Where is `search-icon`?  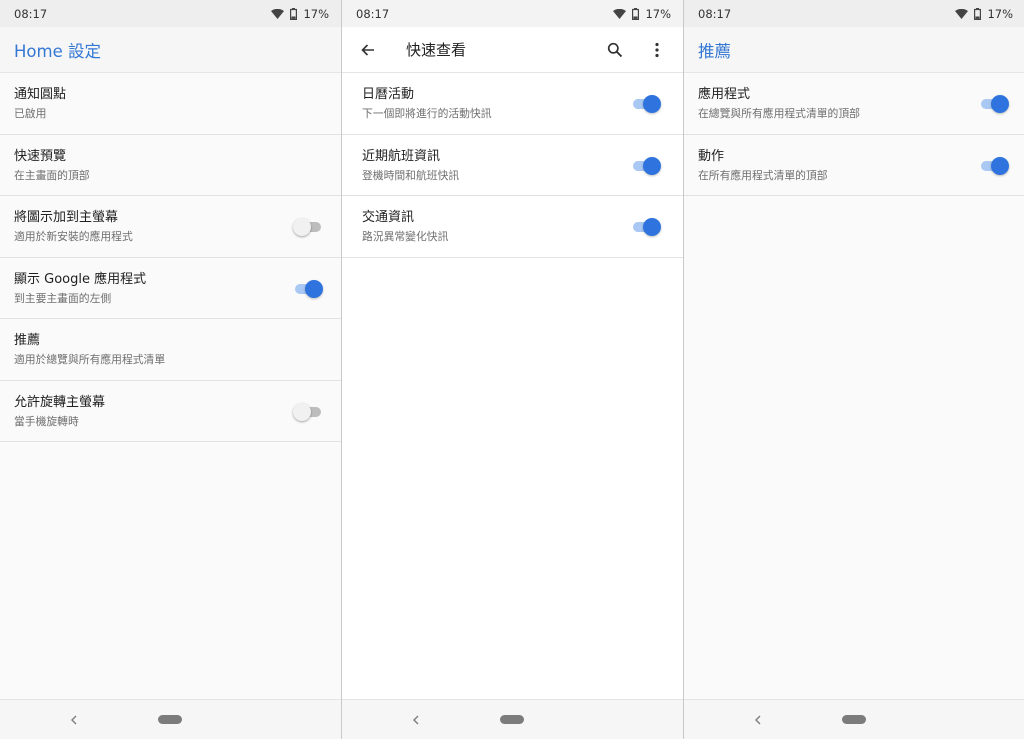 search-icon is located at coordinates (615, 50).